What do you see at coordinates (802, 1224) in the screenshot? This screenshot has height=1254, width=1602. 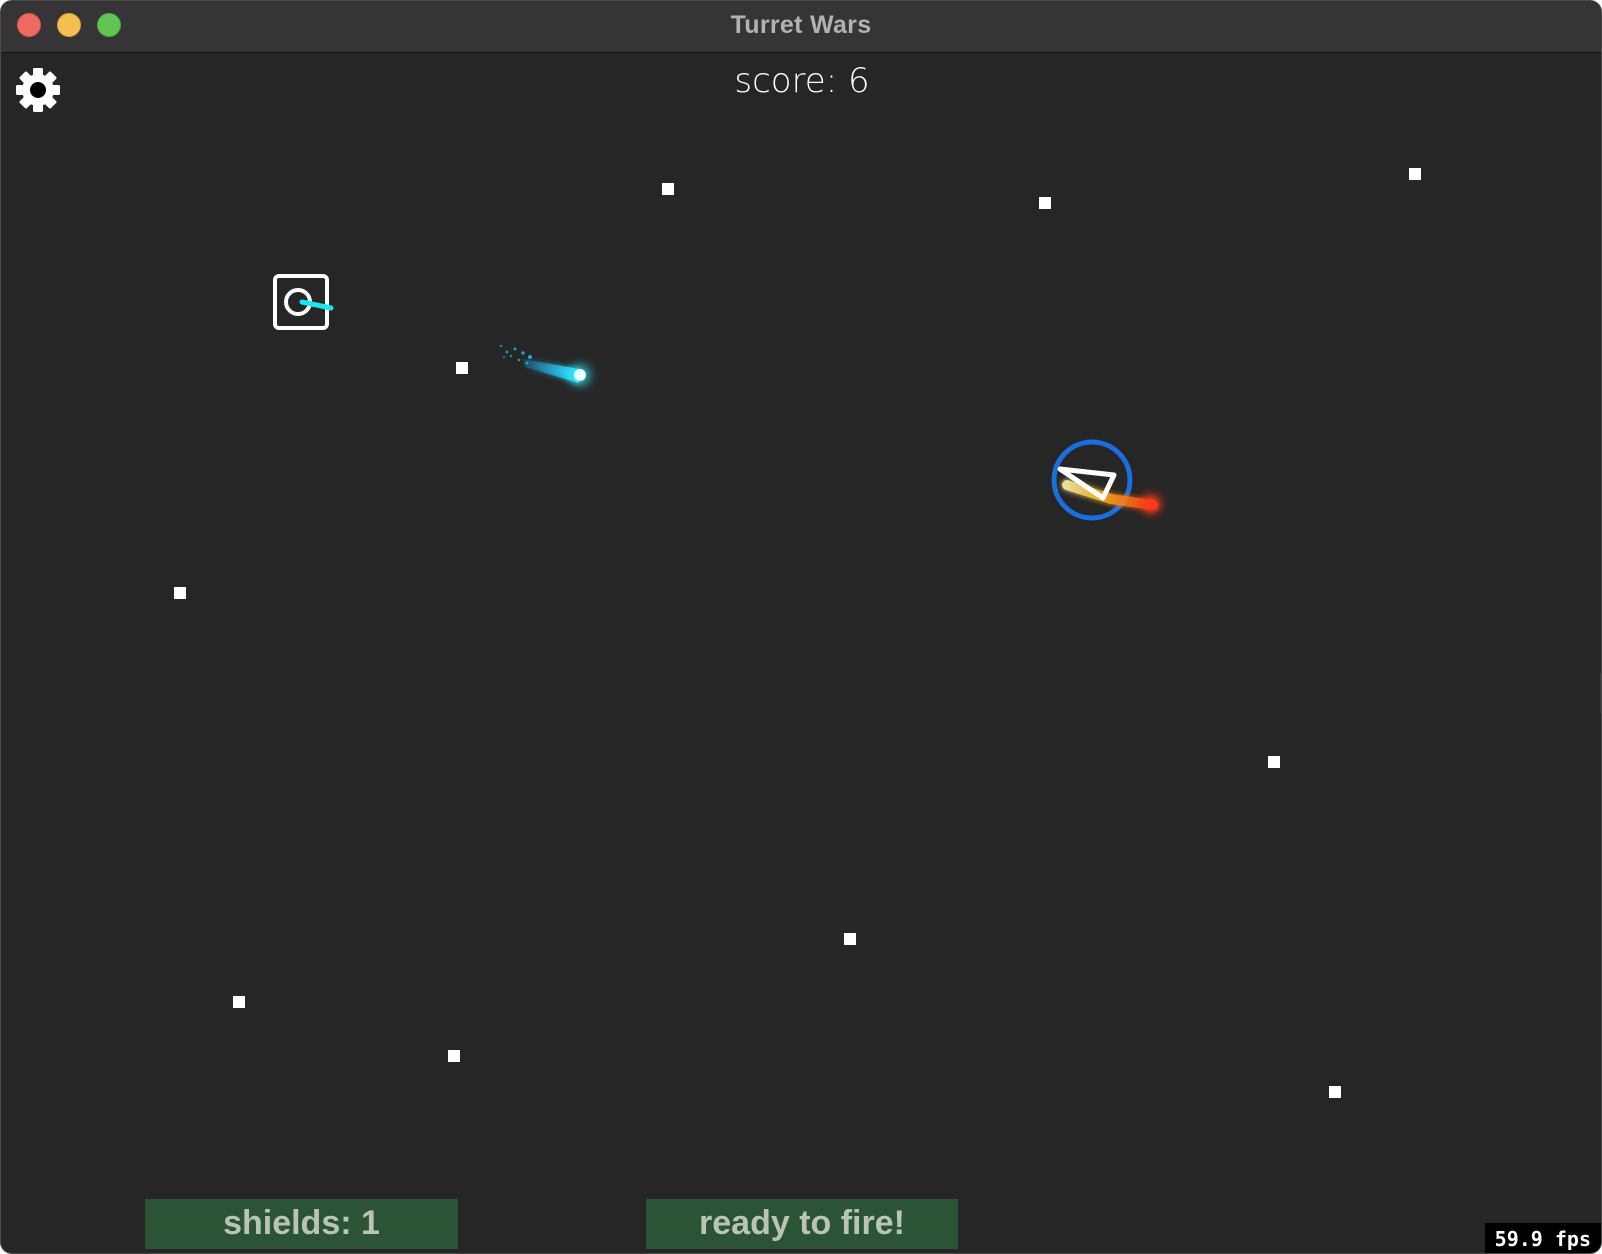 I see `fire-status-indicator: ready to fire!` at bounding box center [802, 1224].